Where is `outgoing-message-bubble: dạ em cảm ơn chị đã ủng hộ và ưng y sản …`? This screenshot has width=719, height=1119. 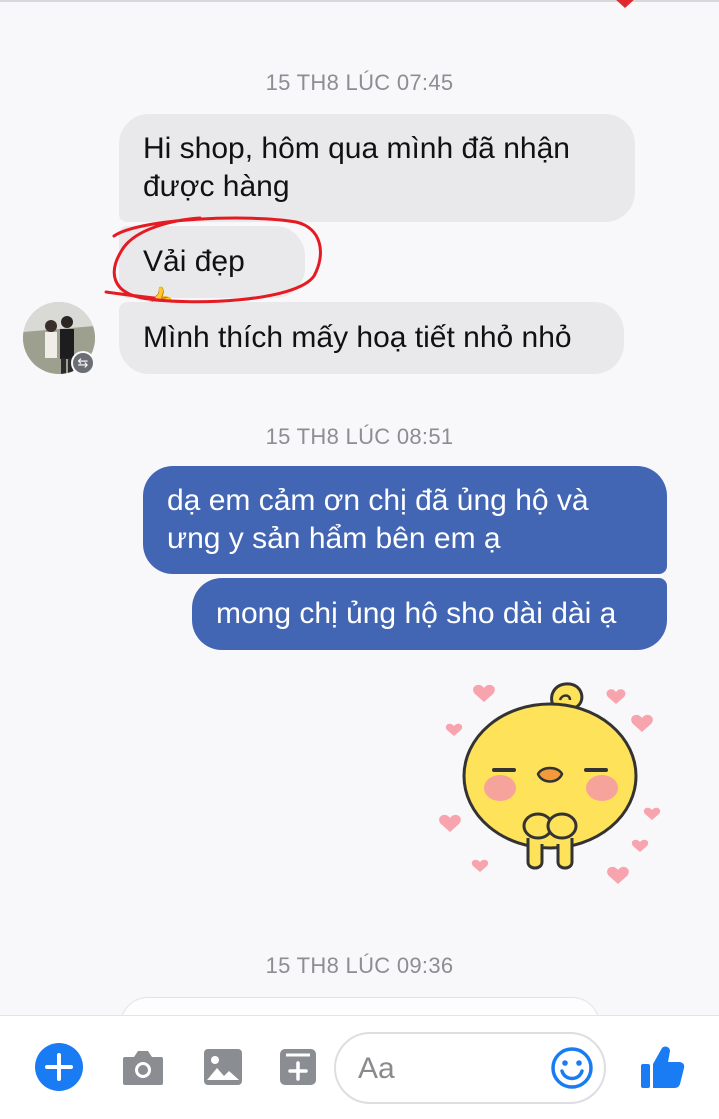
outgoing-message-bubble: dạ em cảm ơn chị đã ủng hộ và ưng y sản … is located at coordinates (405, 520).